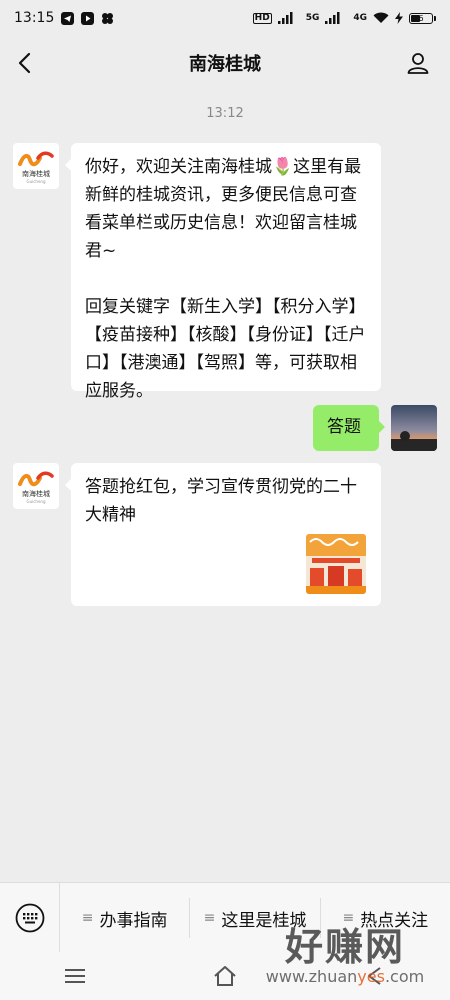  What do you see at coordinates (87, 18) in the screenshot?
I see `video-app-icon` at bounding box center [87, 18].